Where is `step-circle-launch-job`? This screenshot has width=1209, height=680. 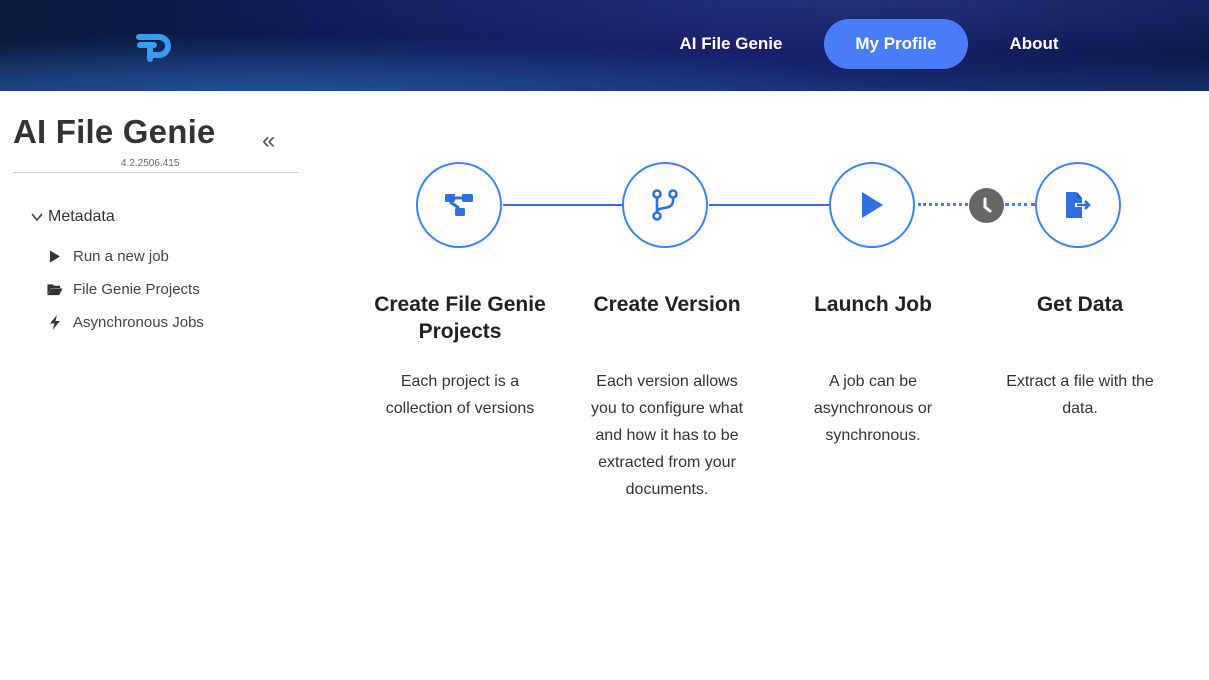
step-circle-launch-job is located at coordinates (872, 205).